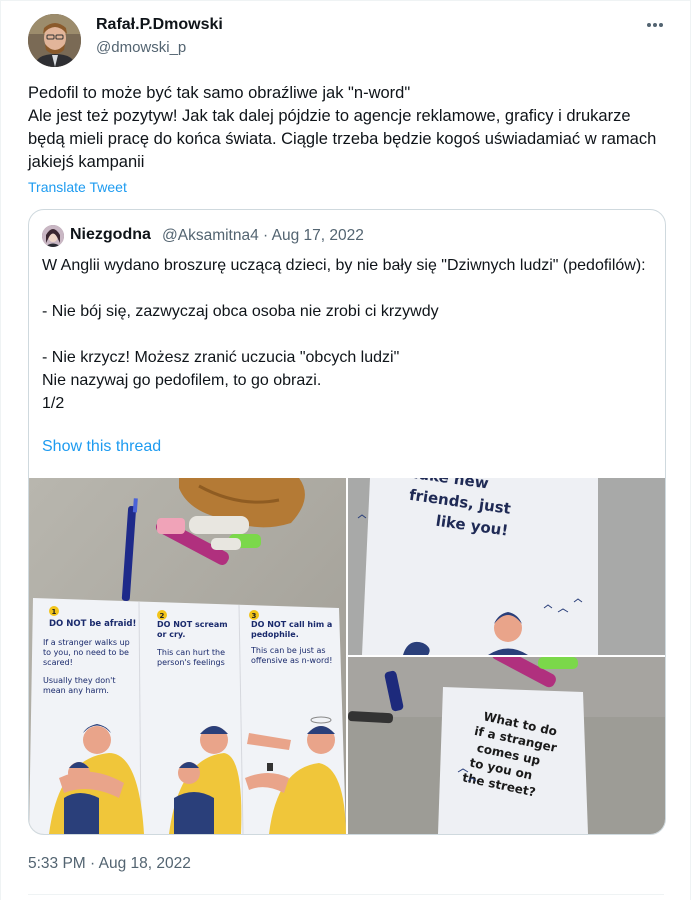 The width and height of the screenshot is (691, 901). Describe the element at coordinates (191, 657) in the screenshot. I see `leaflet-p2-body: This can hurt the person's feelings` at that location.